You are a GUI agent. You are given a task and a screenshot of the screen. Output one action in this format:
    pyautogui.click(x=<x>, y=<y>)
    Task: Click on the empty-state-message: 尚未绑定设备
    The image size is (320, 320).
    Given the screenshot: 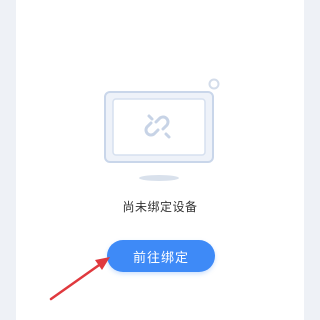 What is the action you would take?
    pyautogui.click(x=160, y=207)
    